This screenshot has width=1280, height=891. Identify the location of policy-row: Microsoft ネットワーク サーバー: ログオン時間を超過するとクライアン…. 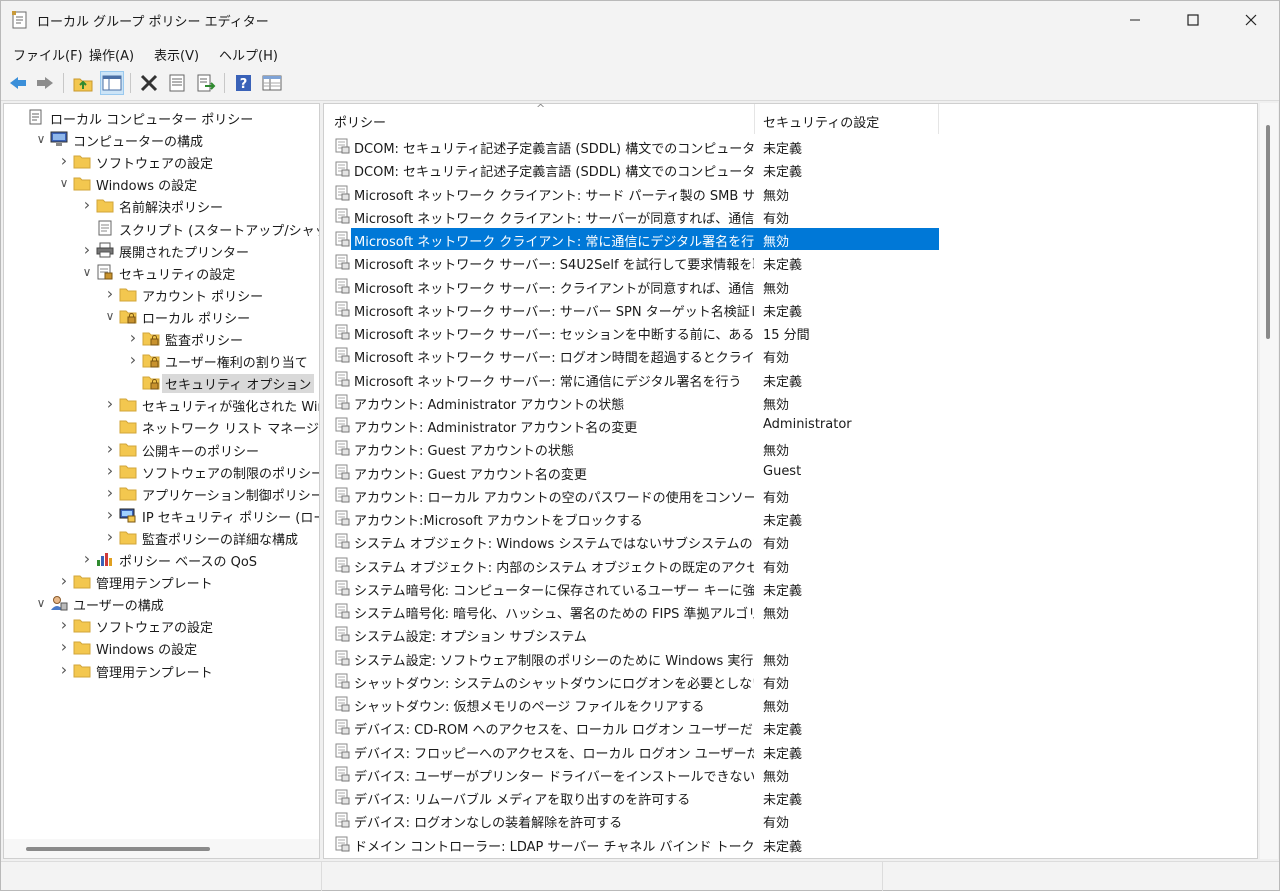
(635, 355).